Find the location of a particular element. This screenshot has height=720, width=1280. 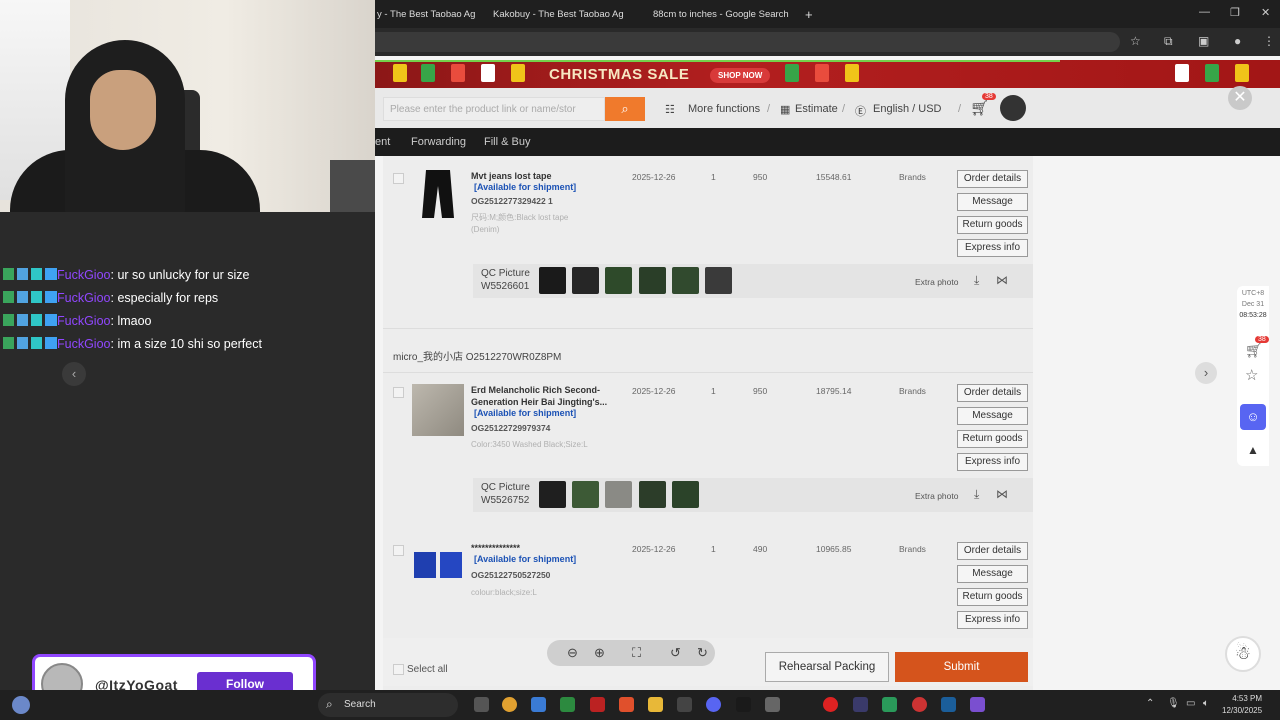

submit-button: Submit is located at coordinates (961, 667).